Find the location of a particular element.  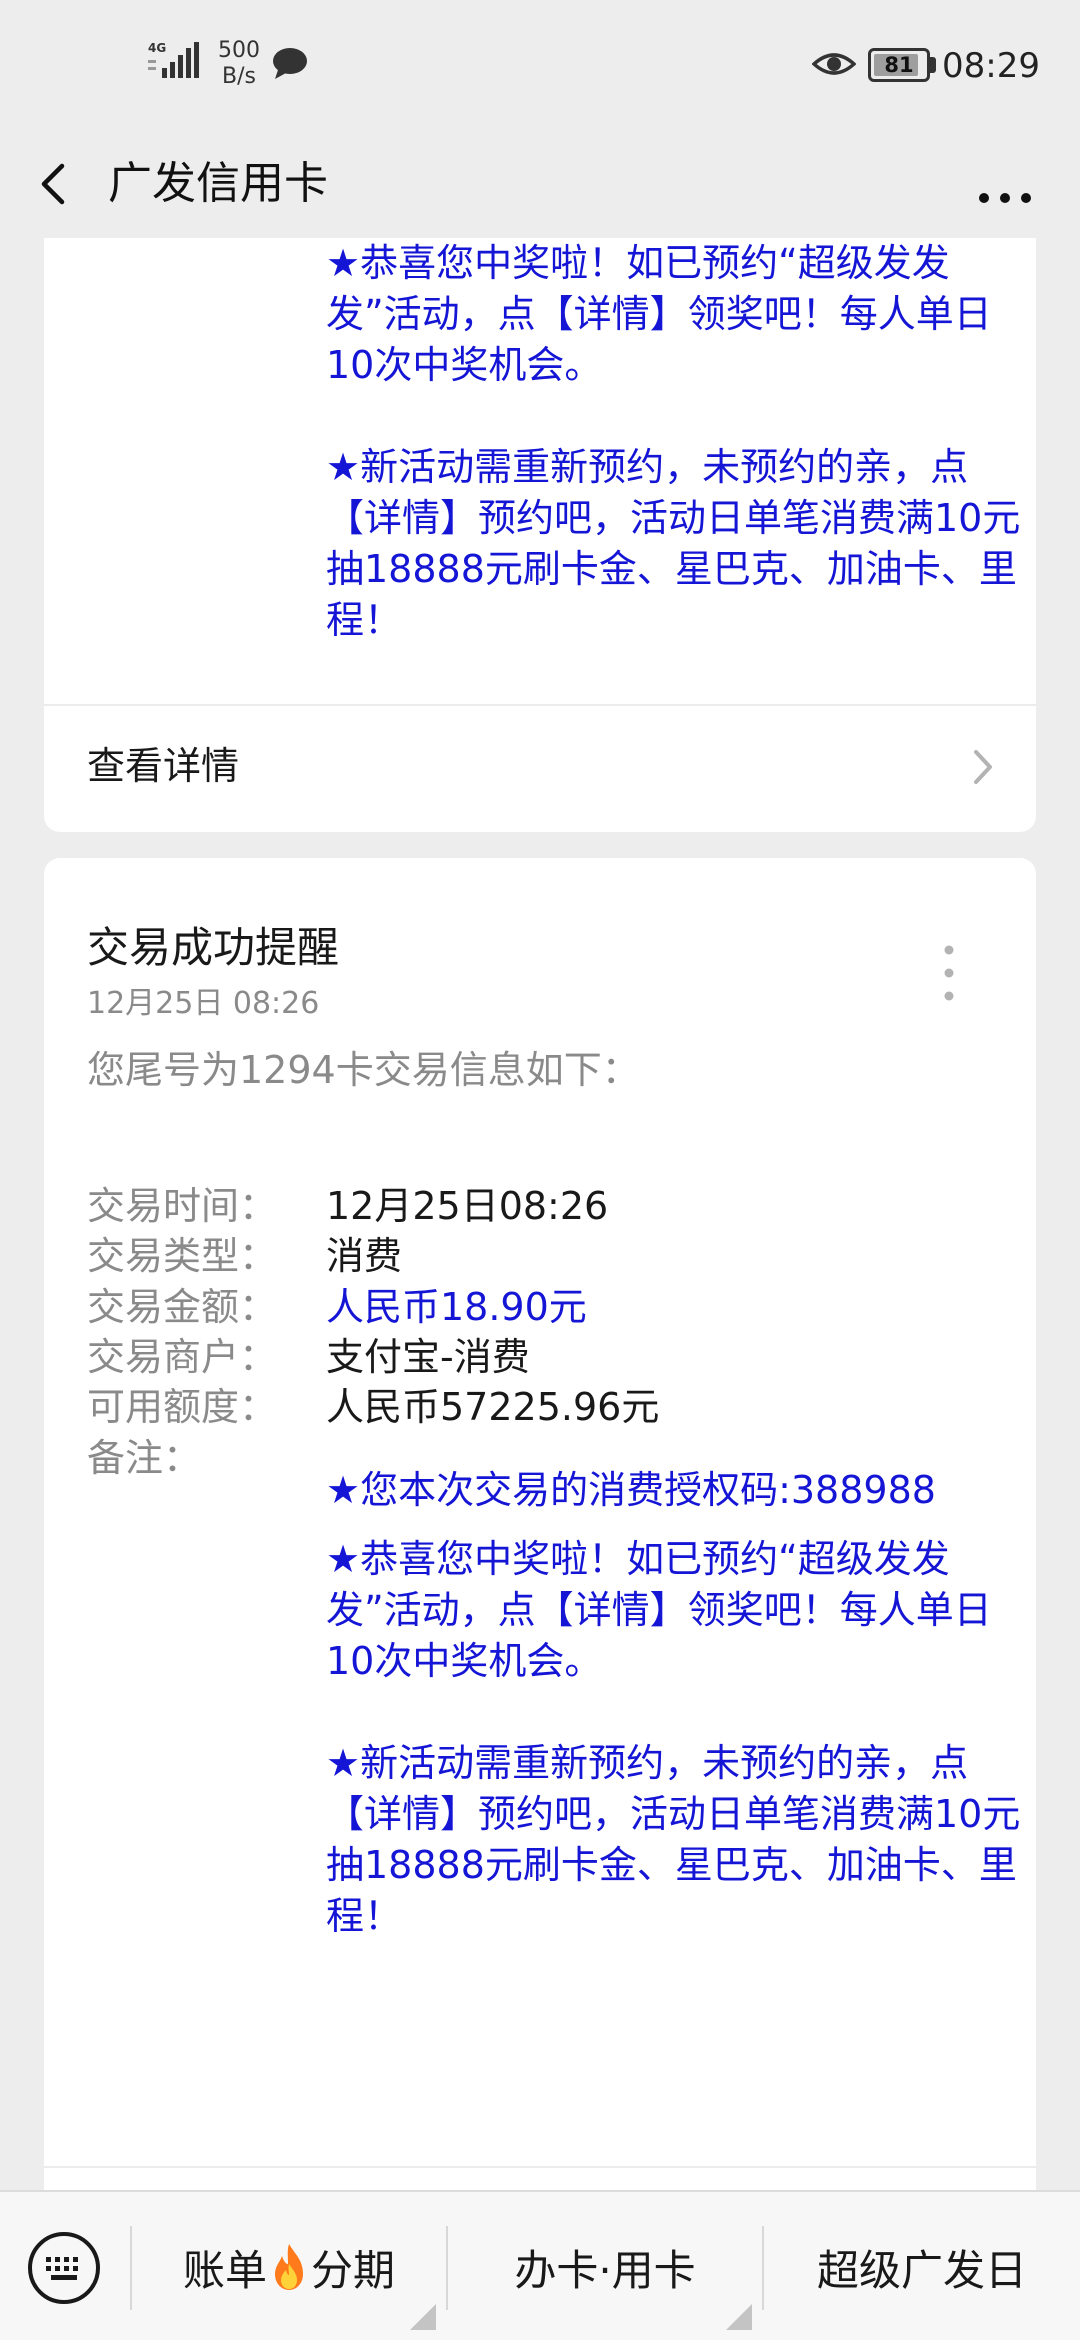

row-label-time: 交易时间： is located at coordinates (182, 1206).